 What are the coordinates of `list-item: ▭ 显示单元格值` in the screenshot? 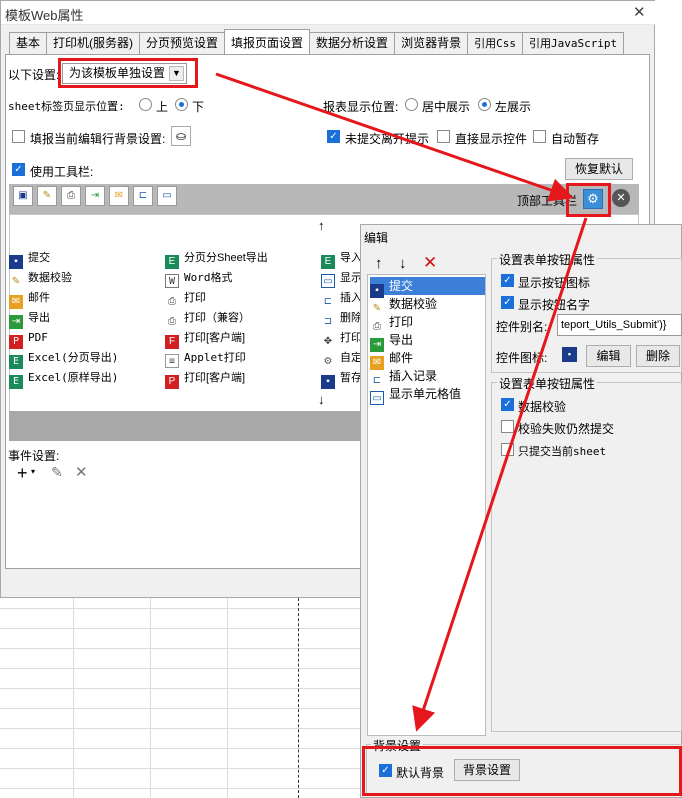 It's located at (427, 395).